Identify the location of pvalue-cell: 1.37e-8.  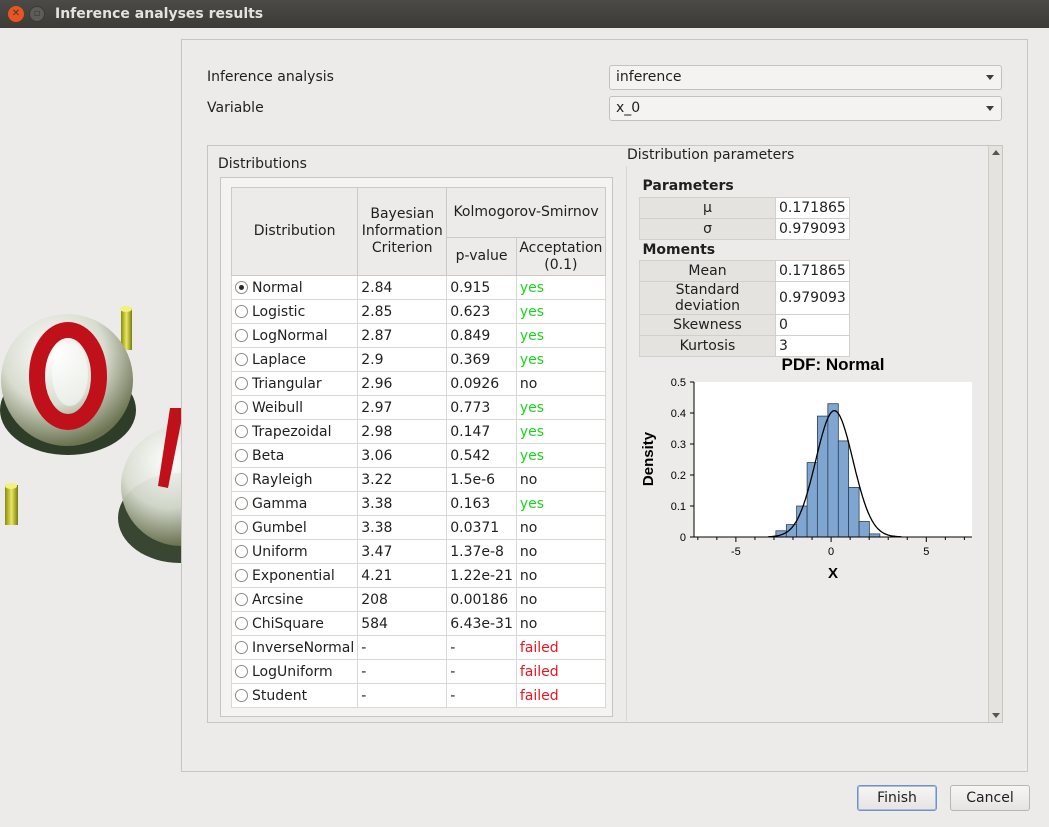
(481, 551).